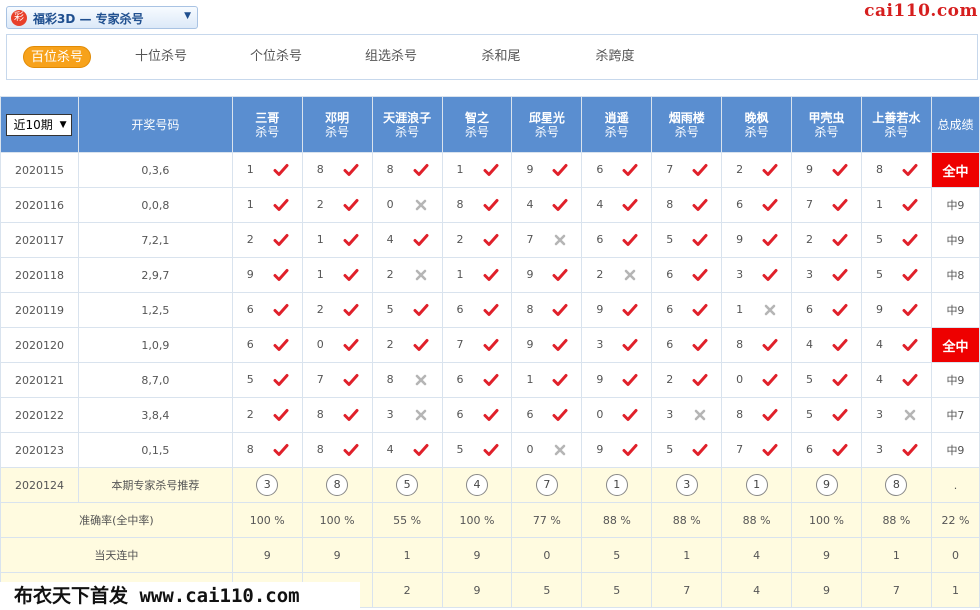 The width and height of the screenshot is (980, 610). I want to click on expert-header: 邱星光 杀号, so click(547, 124).